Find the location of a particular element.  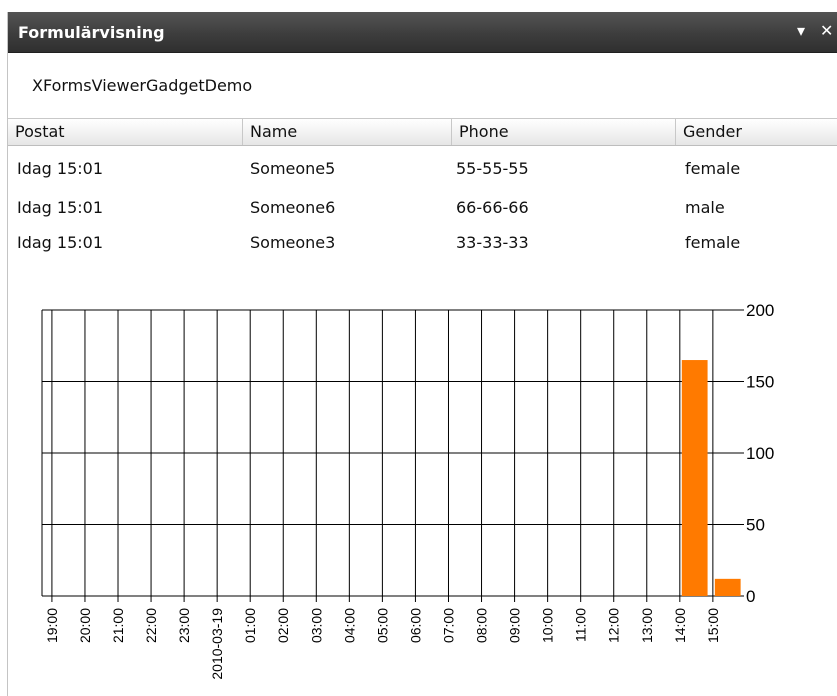

x-tick-label: 01:00 is located at coordinates (250, 625).